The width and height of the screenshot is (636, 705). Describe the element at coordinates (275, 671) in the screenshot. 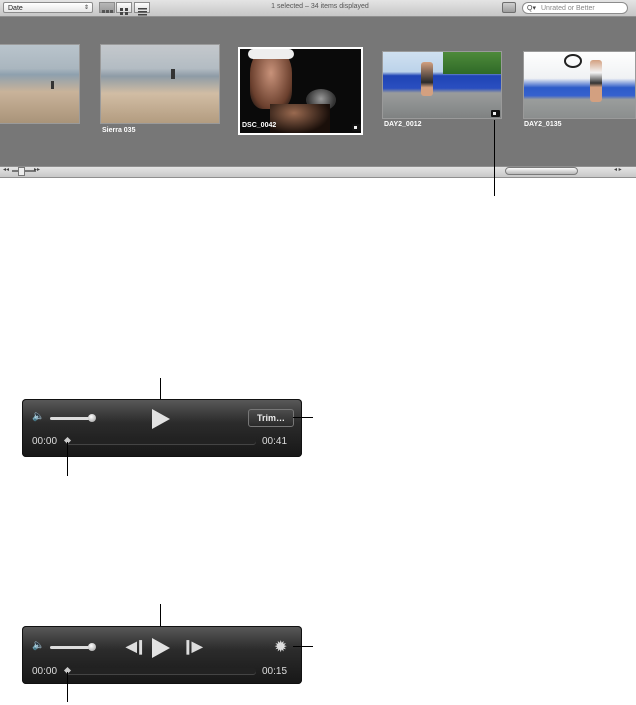

I see `duration: 00:15` at that location.